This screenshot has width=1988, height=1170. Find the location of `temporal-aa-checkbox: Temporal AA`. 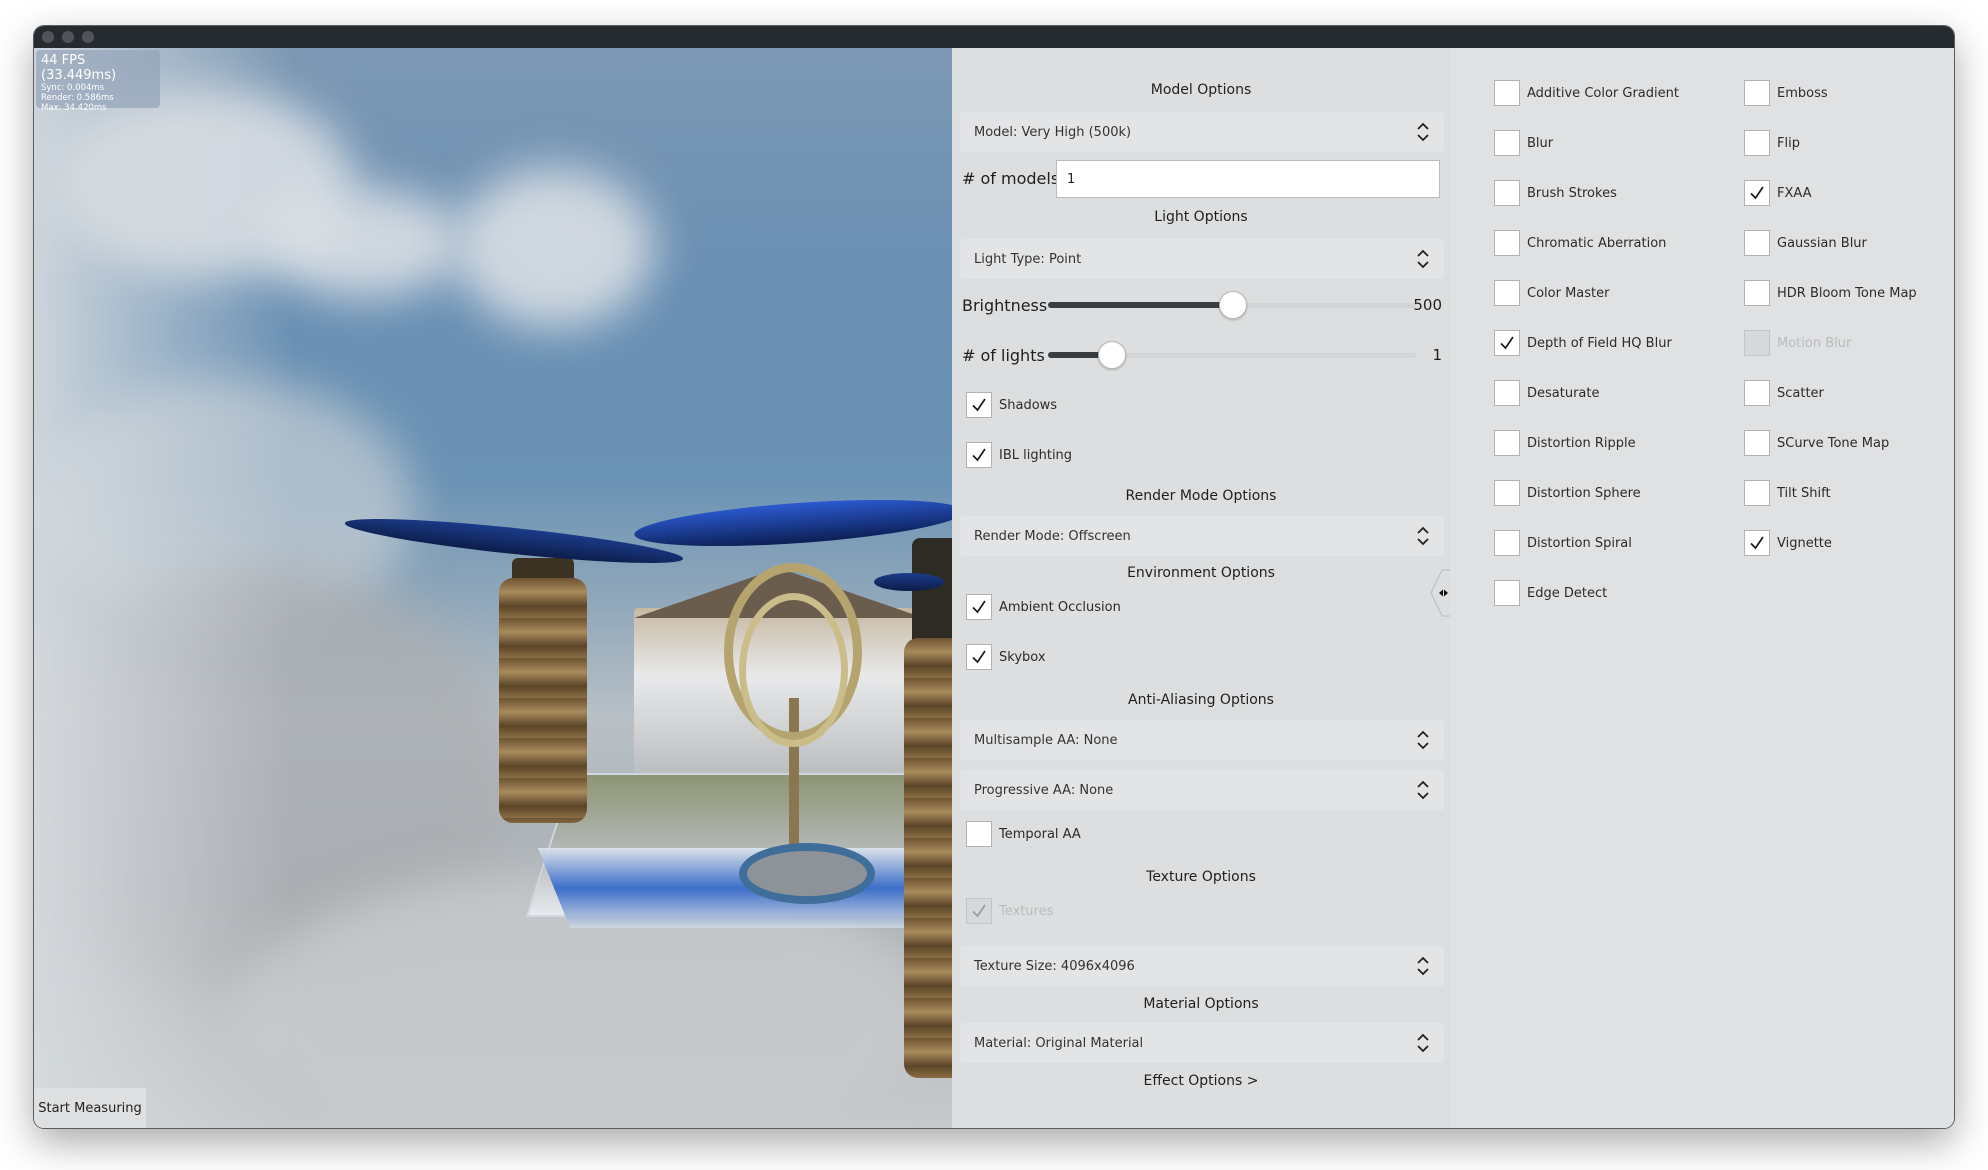

temporal-aa-checkbox: Temporal AA is located at coordinates (1023, 834).